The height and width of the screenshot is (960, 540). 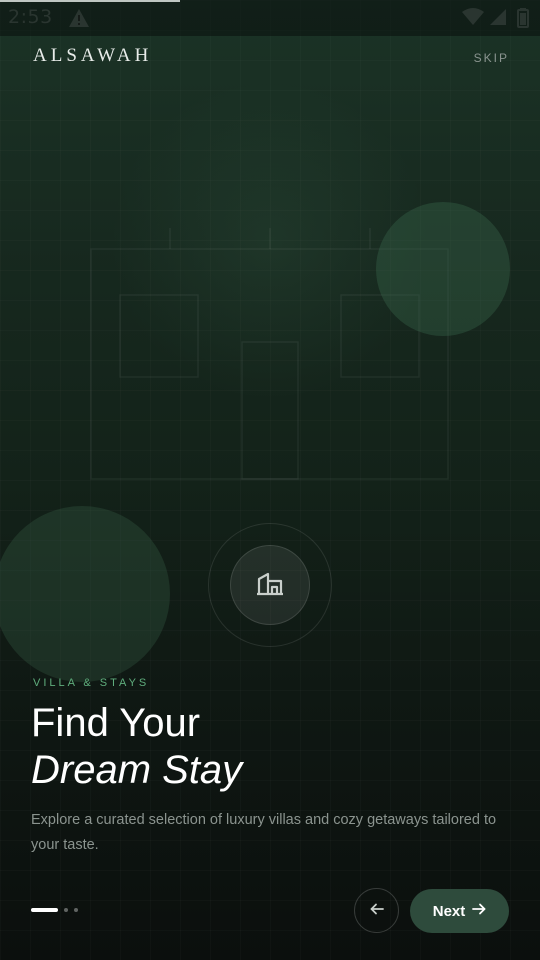 I want to click on decorative-circle-left, so click(x=85, y=594).